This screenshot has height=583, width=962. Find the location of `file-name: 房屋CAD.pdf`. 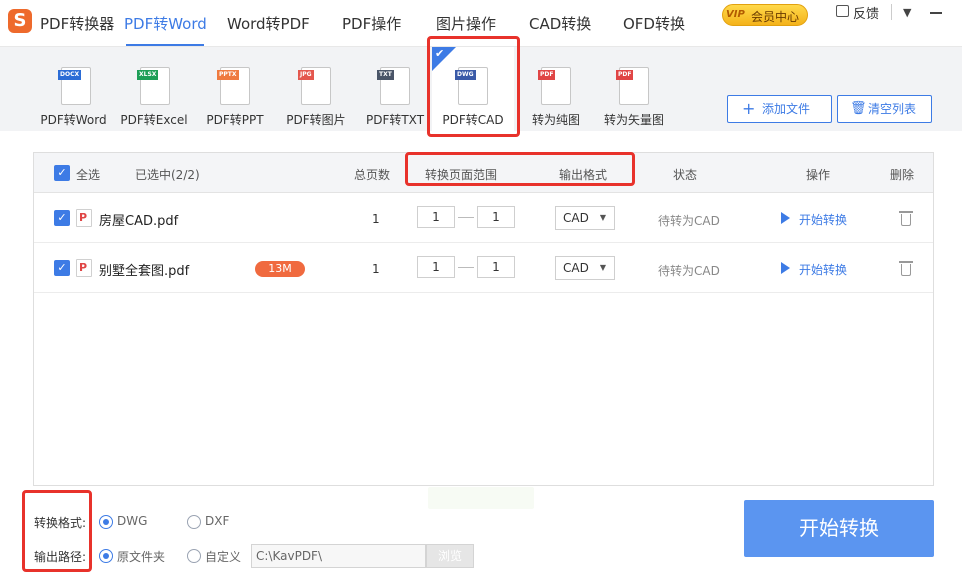

file-name: 房屋CAD.pdf is located at coordinates (139, 221).